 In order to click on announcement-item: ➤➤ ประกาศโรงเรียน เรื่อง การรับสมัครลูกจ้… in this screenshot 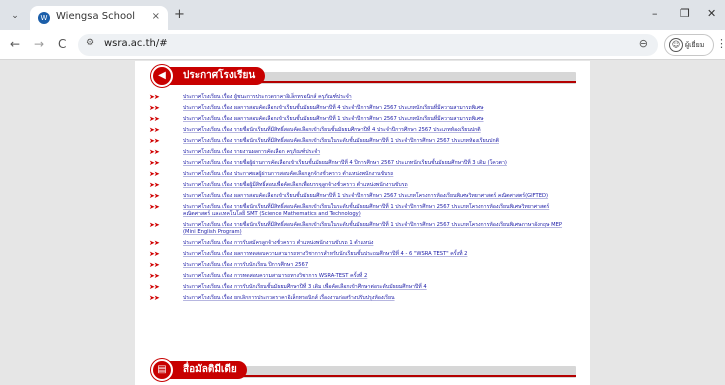, I will do `click(361, 243)`.